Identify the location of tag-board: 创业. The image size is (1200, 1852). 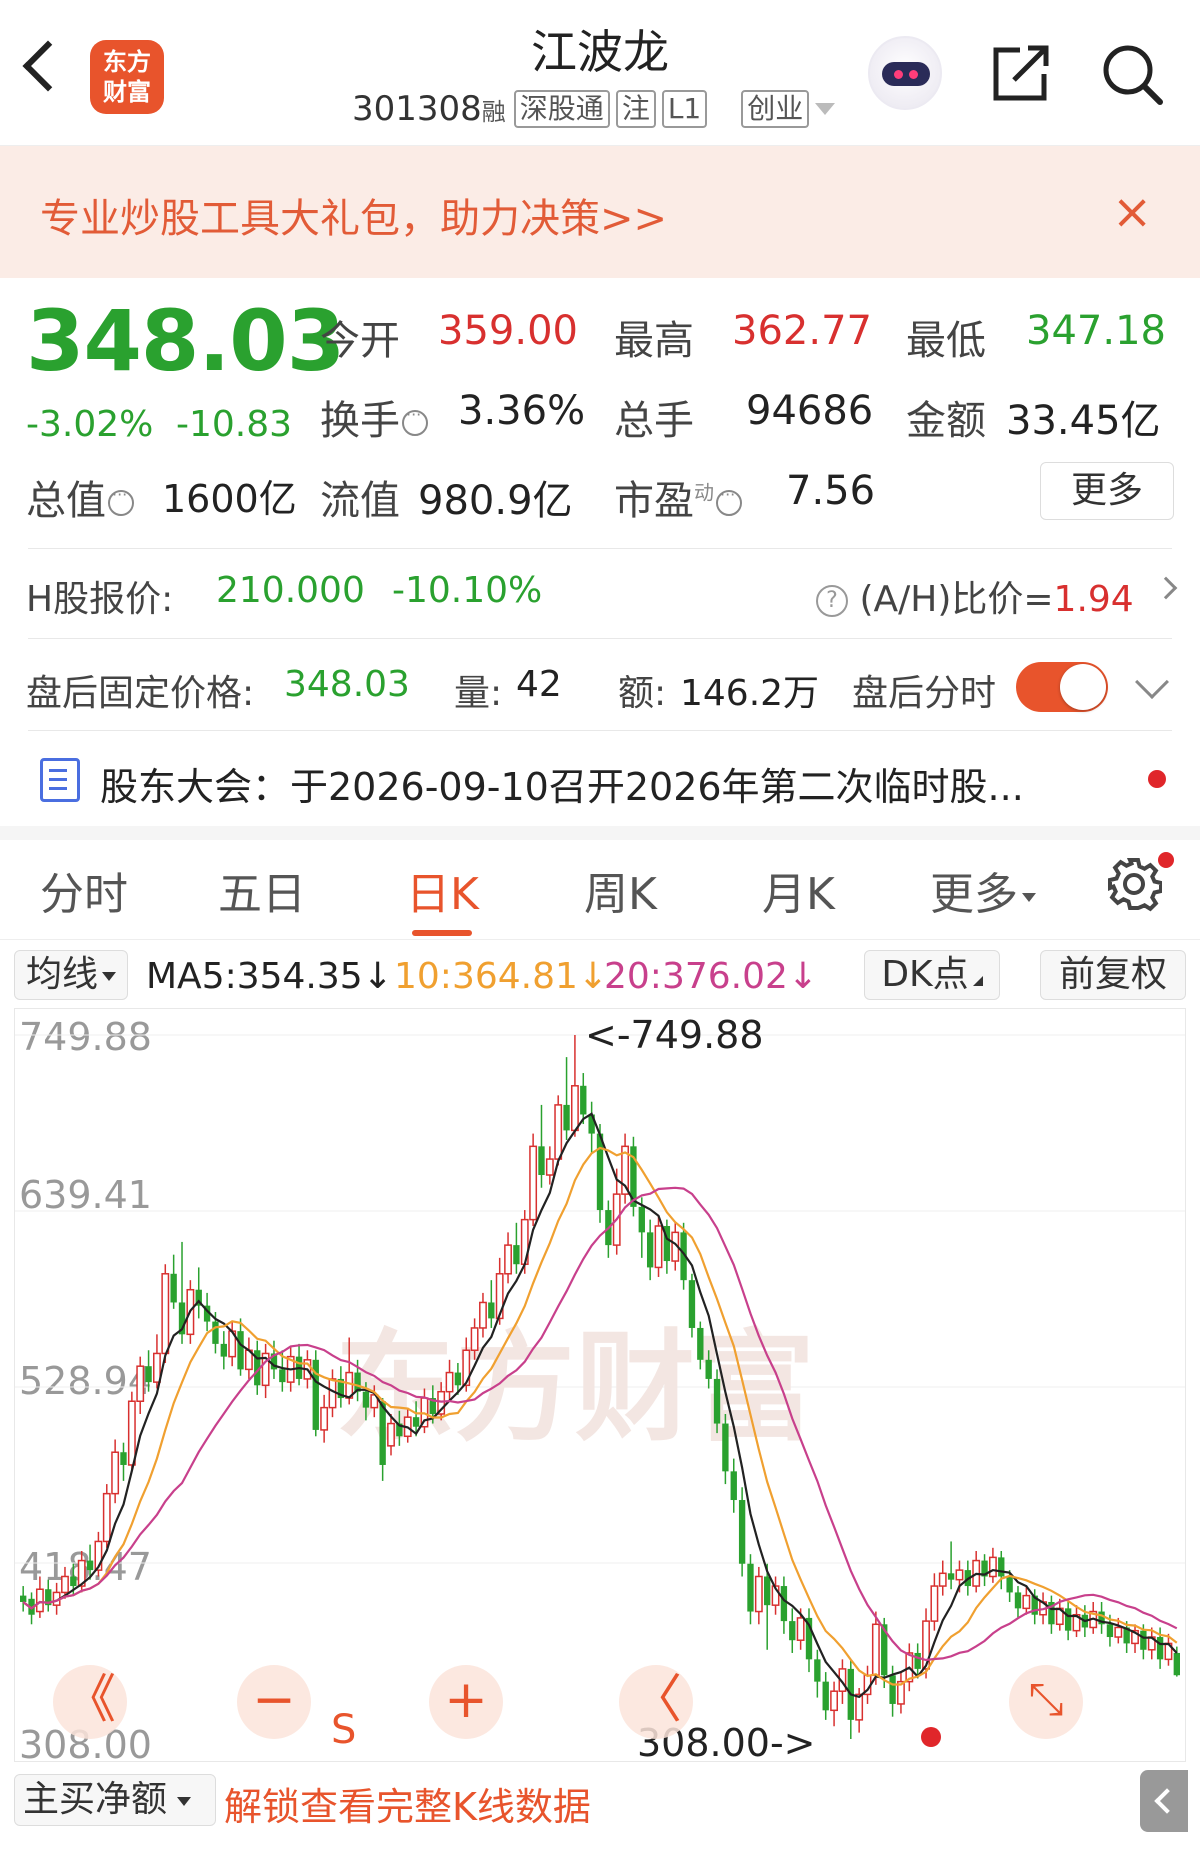
(775, 109).